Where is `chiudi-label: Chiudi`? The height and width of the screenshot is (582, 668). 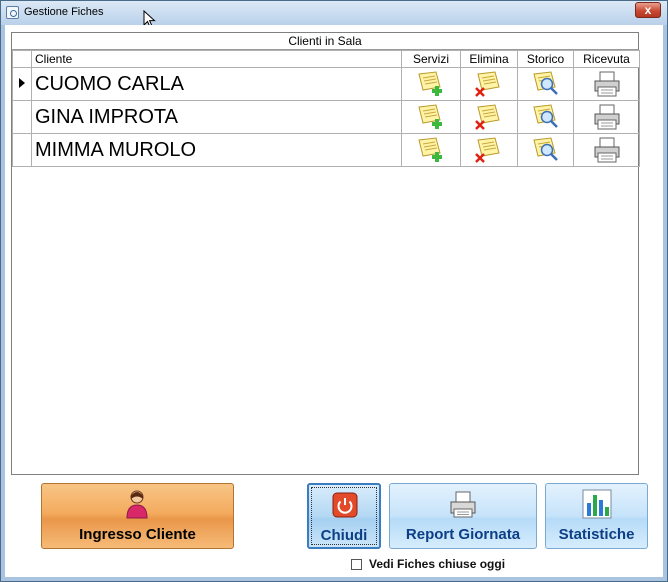
chiudi-label: Chiudi is located at coordinates (344, 535).